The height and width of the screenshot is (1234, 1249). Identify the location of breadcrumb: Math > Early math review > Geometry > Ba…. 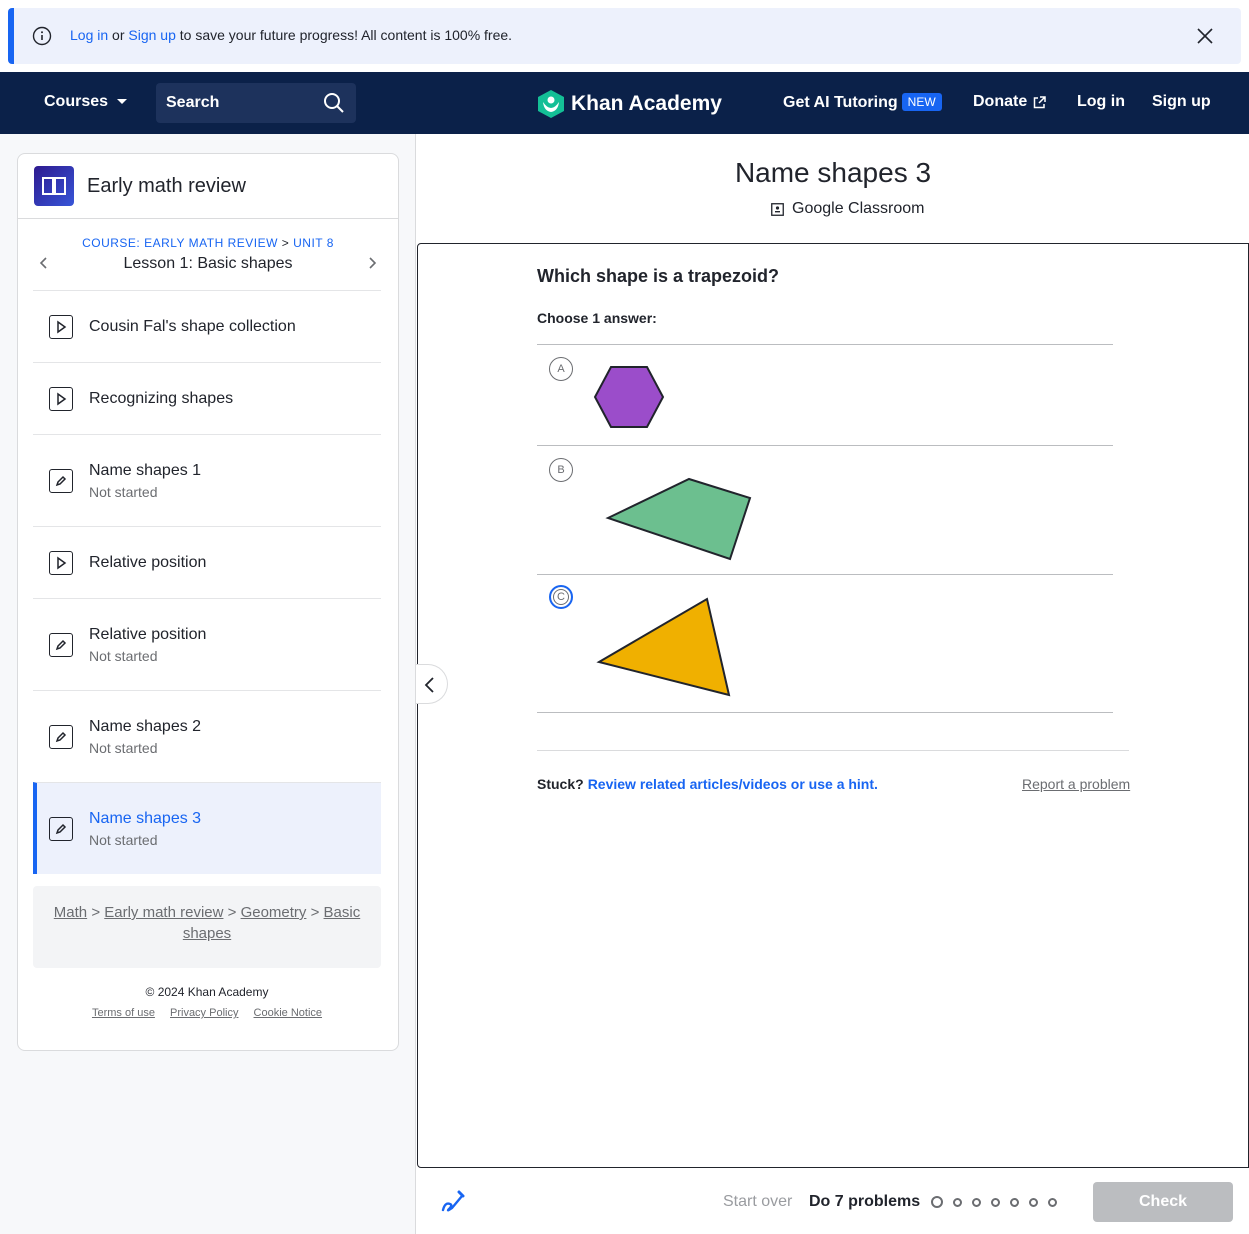
(207, 927).